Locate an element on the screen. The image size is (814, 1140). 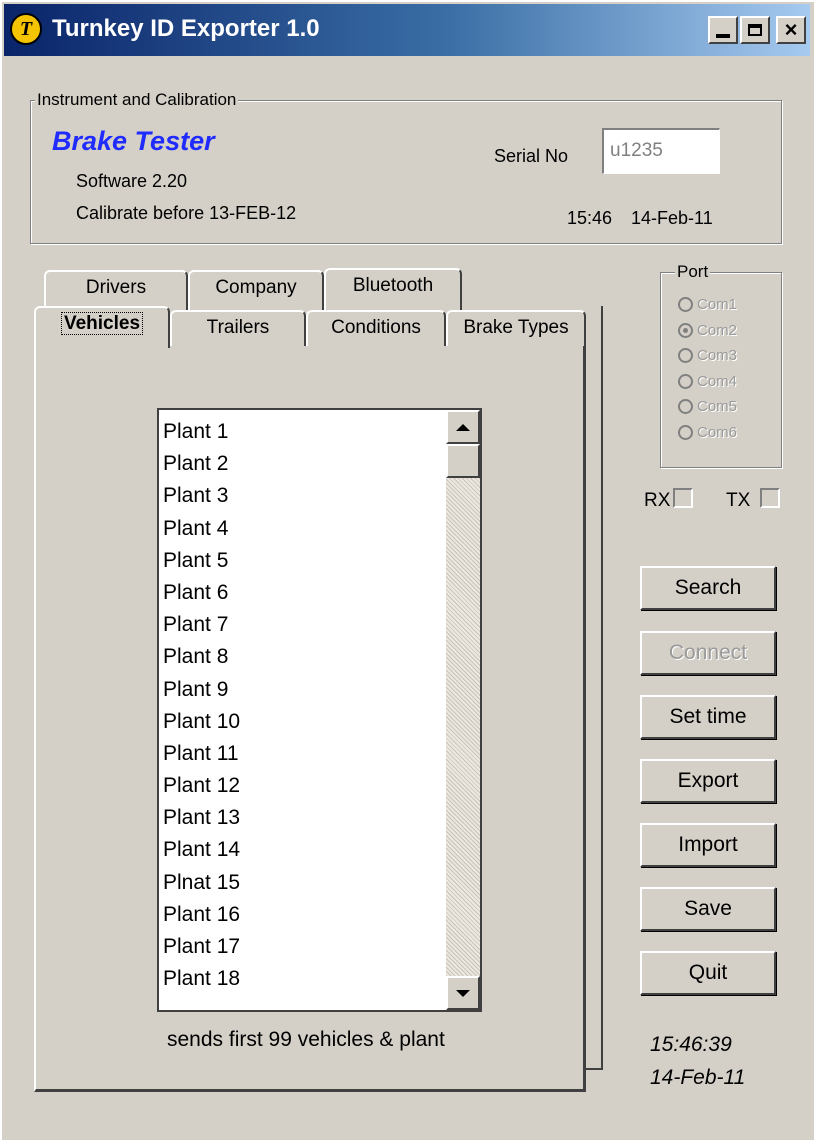
vehicle-list-item: Plant 5 is located at coordinates (201, 561).